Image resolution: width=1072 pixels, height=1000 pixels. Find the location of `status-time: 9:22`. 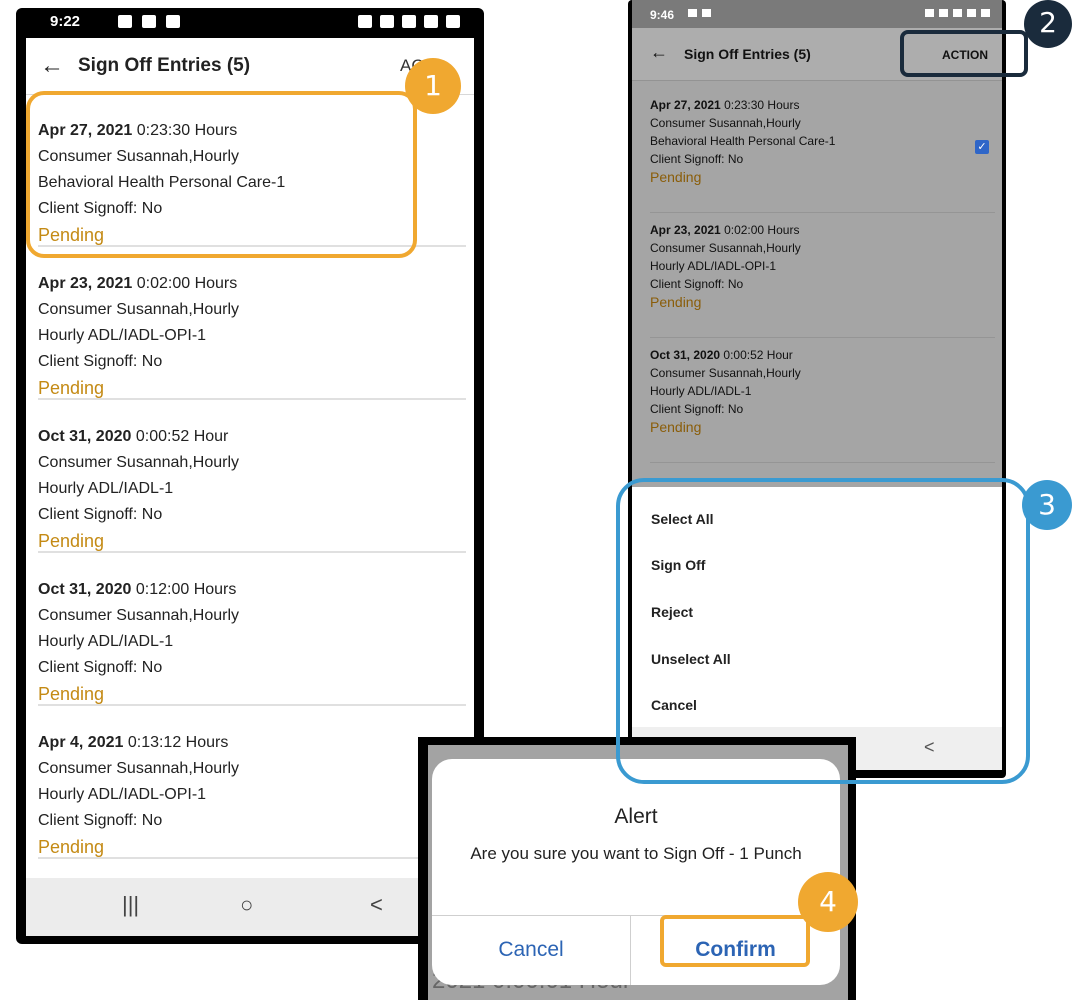

status-time: 9:22 is located at coordinates (65, 21).